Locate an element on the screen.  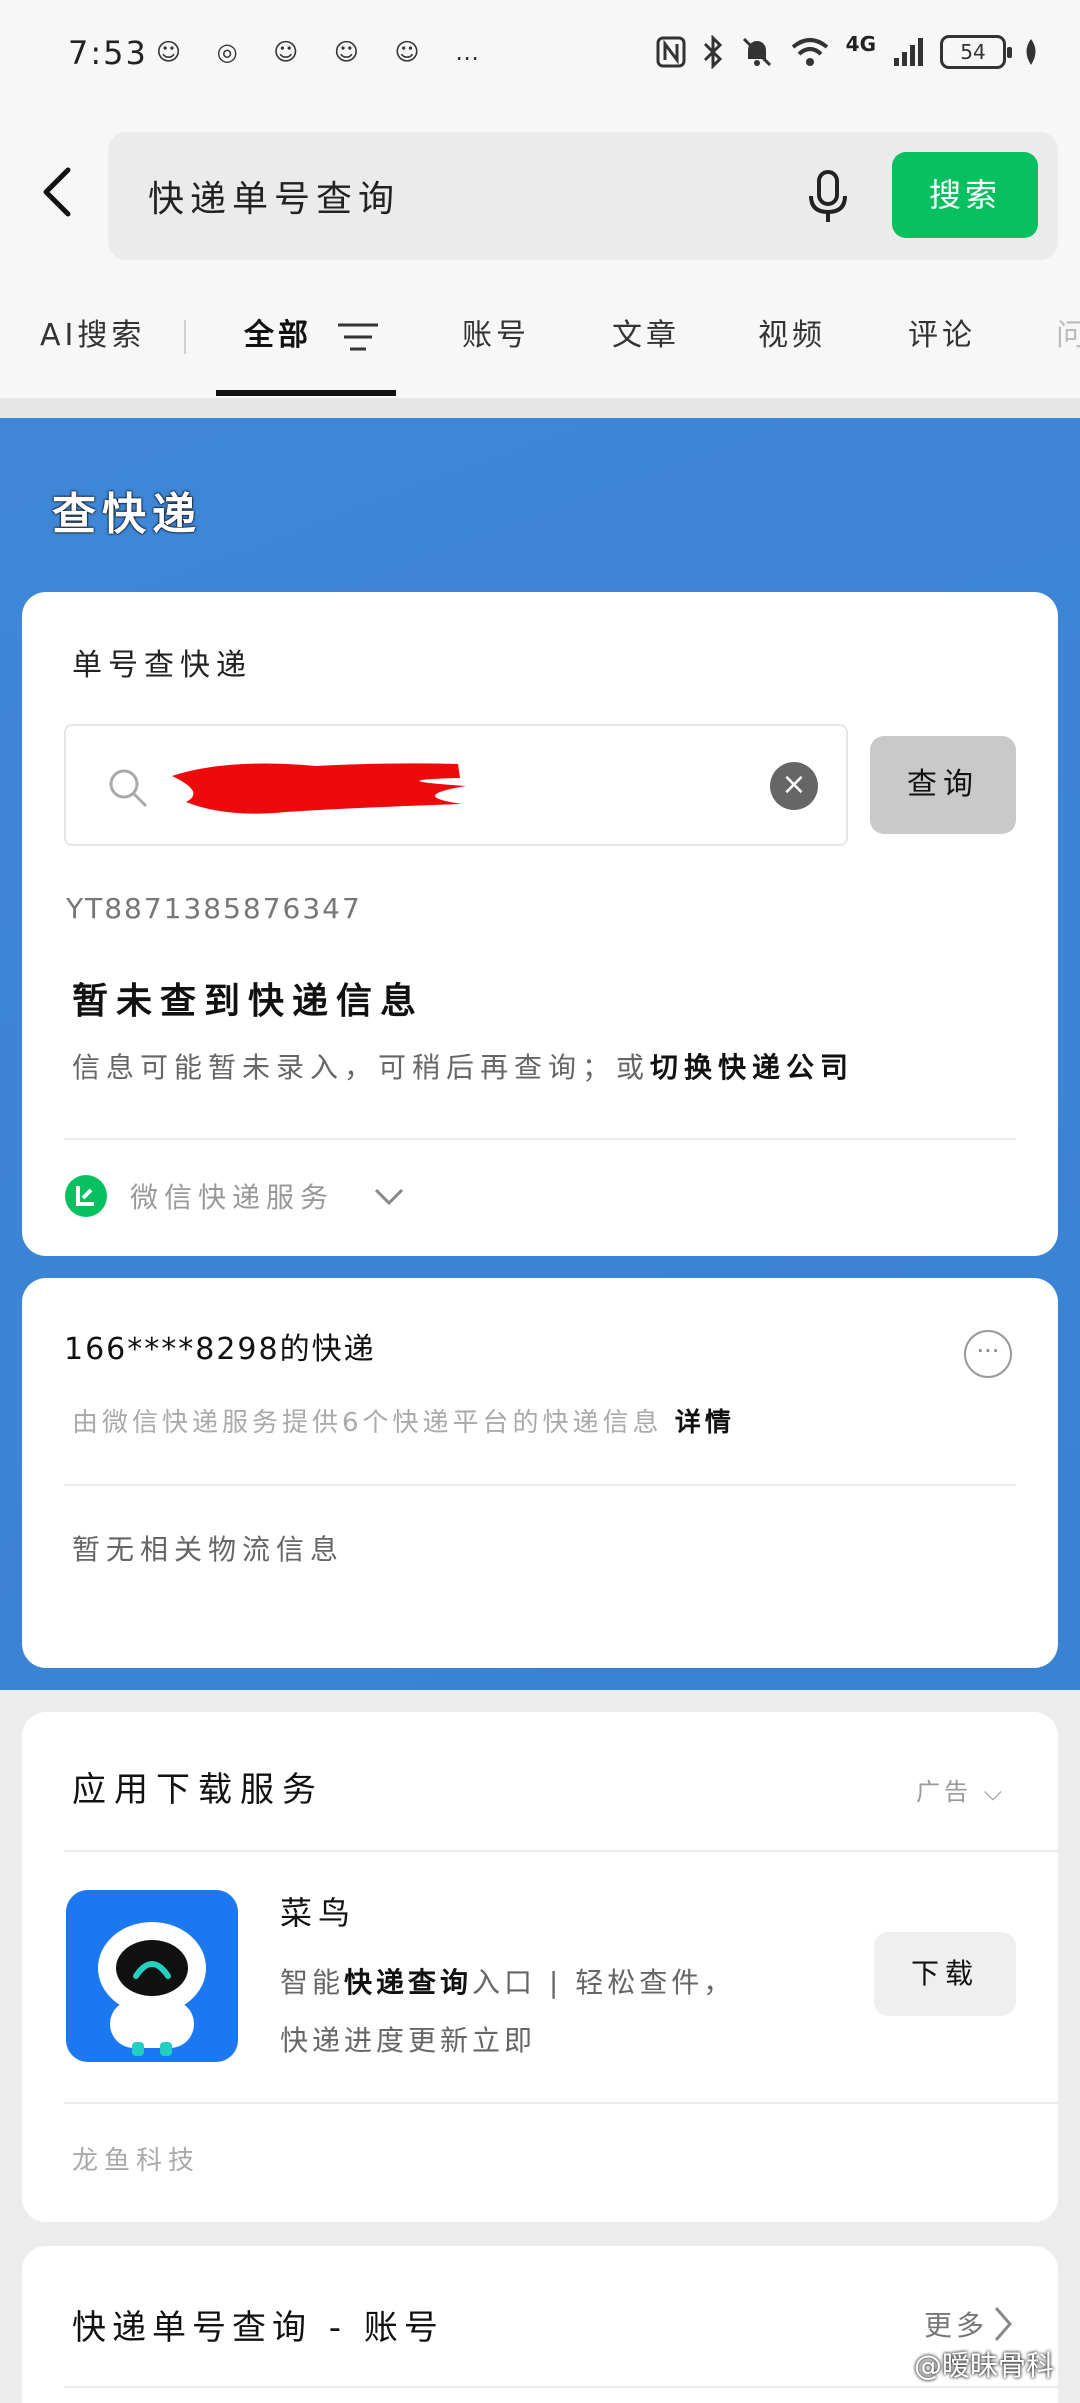
clear-input-button: × is located at coordinates (794, 786).